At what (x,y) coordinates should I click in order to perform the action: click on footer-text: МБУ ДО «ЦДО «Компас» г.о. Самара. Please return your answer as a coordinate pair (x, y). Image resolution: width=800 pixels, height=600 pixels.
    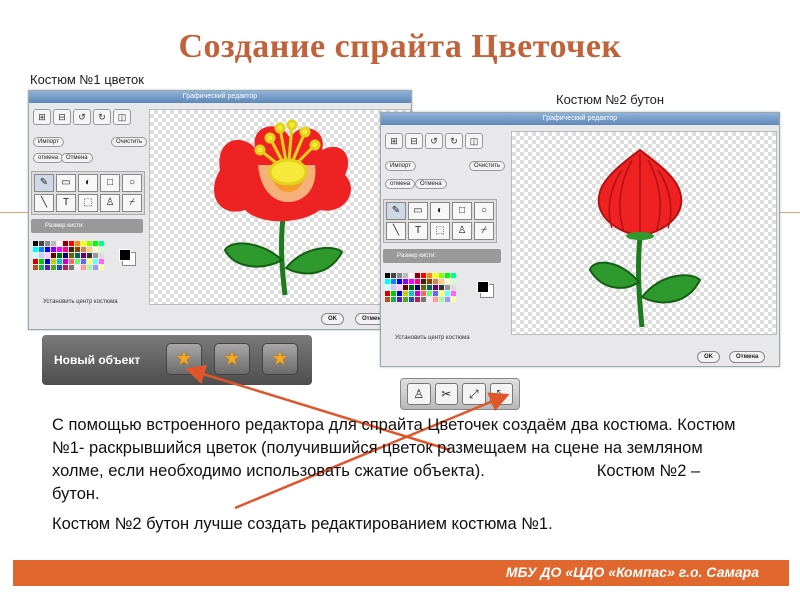
    Looking at the image, I should click on (632, 572).